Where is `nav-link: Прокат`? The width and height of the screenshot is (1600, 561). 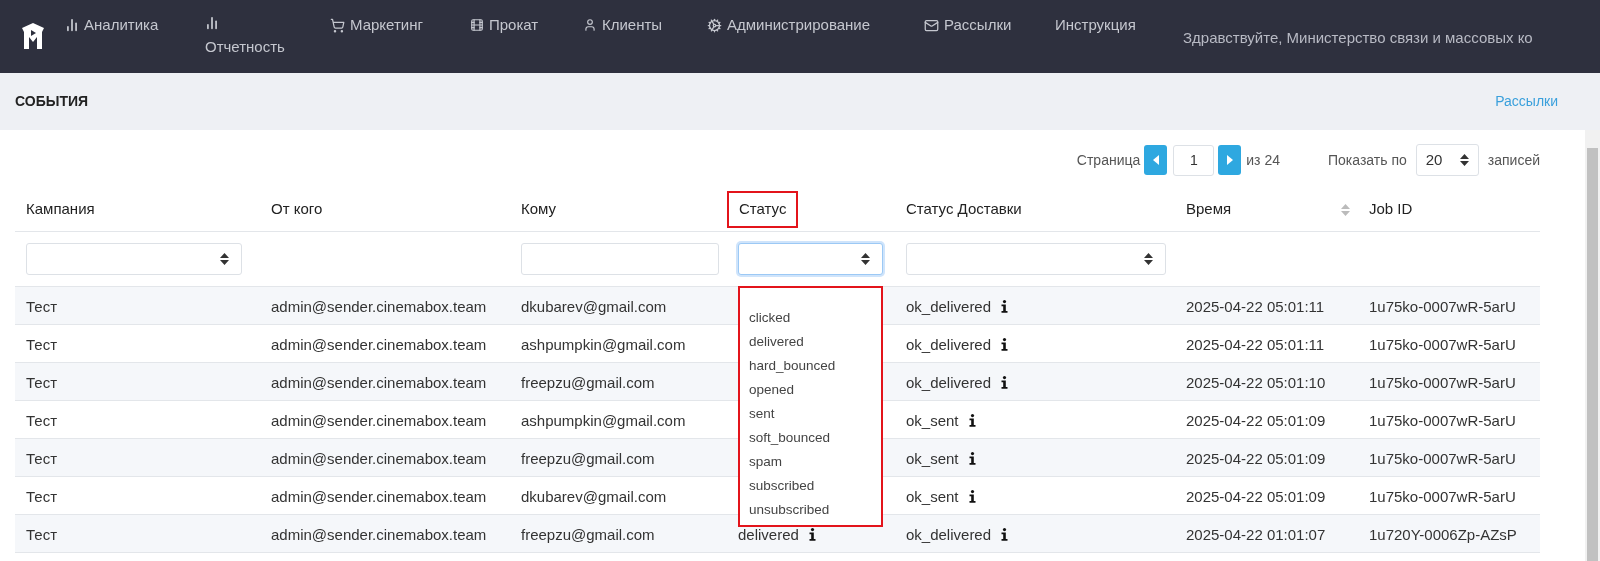
nav-link: Прокат is located at coordinates (504, 25).